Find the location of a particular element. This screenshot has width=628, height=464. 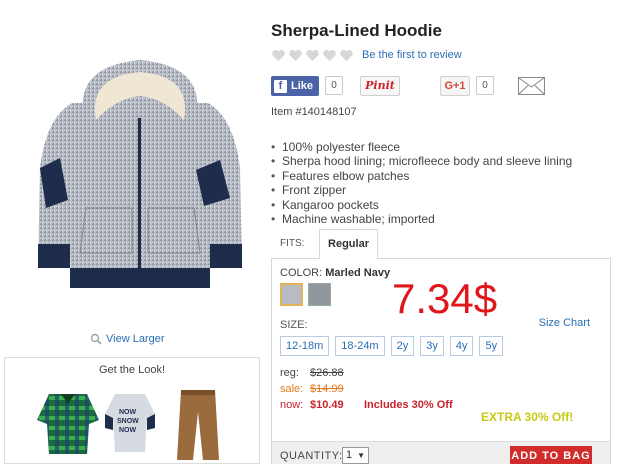

now-price: $10.49 is located at coordinates (327, 405).